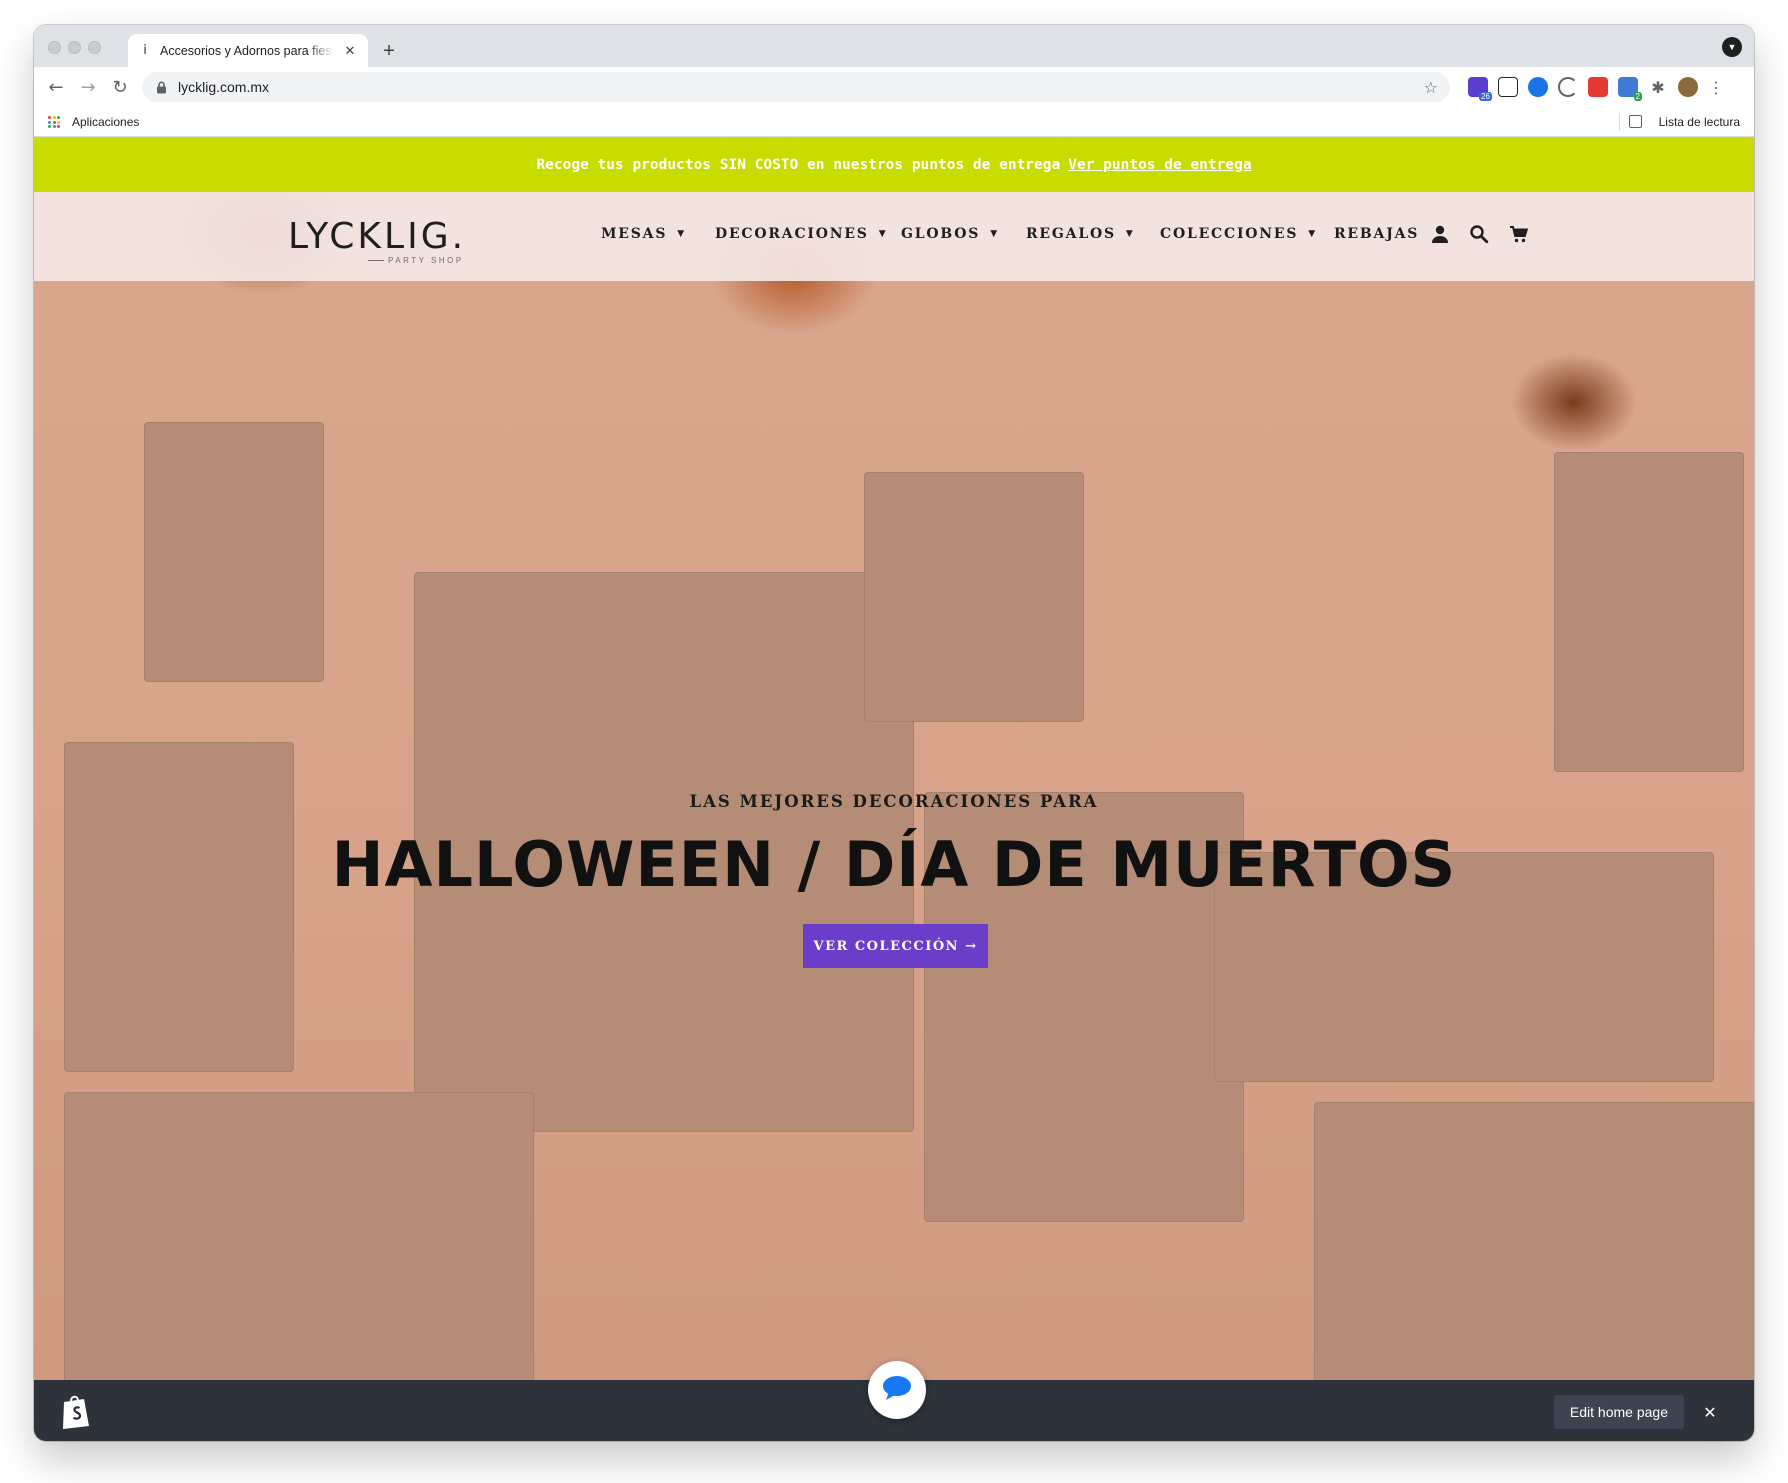 This screenshot has height=1483, width=1788. What do you see at coordinates (792, 234) in the screenshot?
I see `nav-item-label: DECORACIONES` at bounding box center [792, 234].